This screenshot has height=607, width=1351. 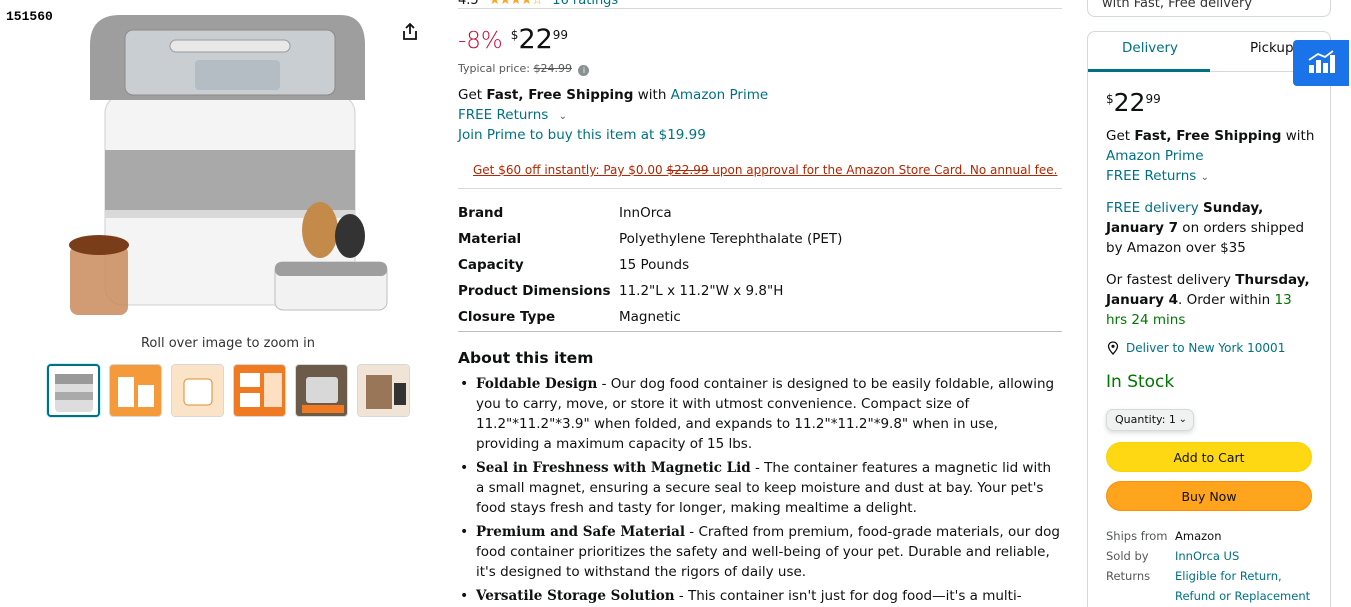 What do you see at coordinates (575, 596) in the screenshot?
I see `bullet-title: Versatile Storage Solution` at bounding box center [575, 596].